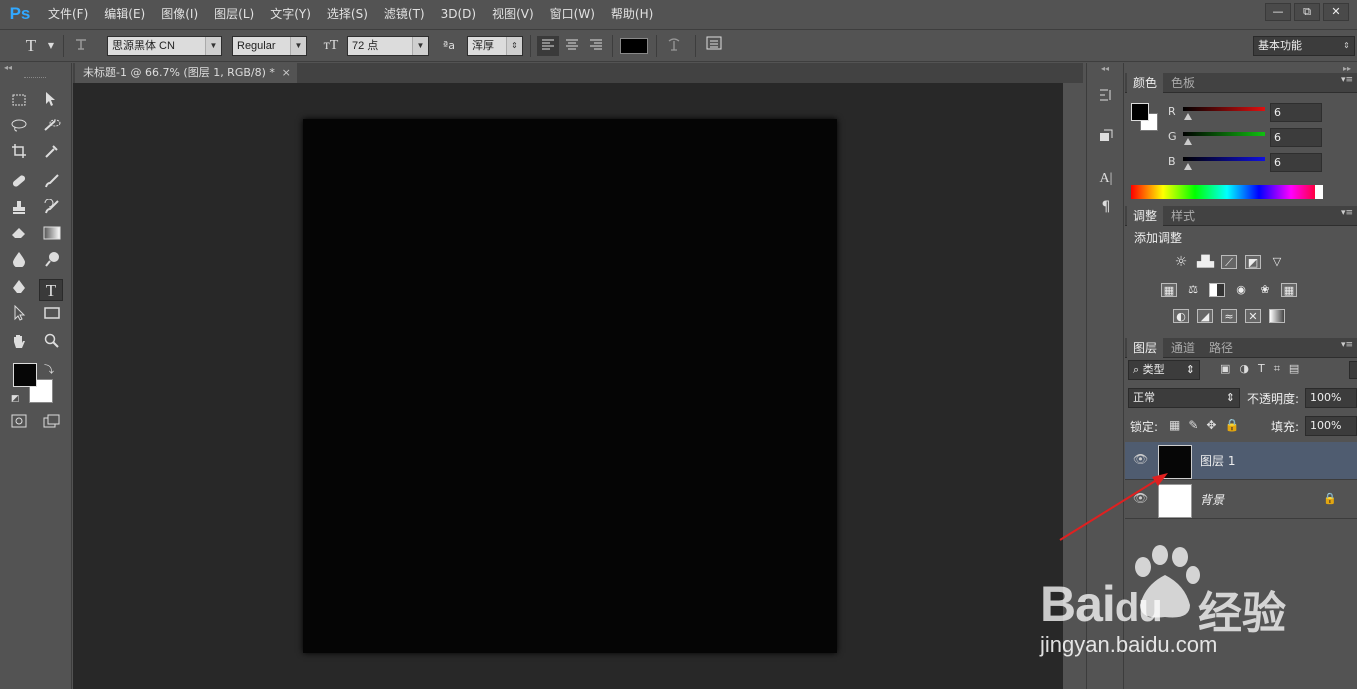  Describe the element at coordinates (1184, 398) in the screenshot. I see `blend-mode-select: 正常 ⇕` at that location.